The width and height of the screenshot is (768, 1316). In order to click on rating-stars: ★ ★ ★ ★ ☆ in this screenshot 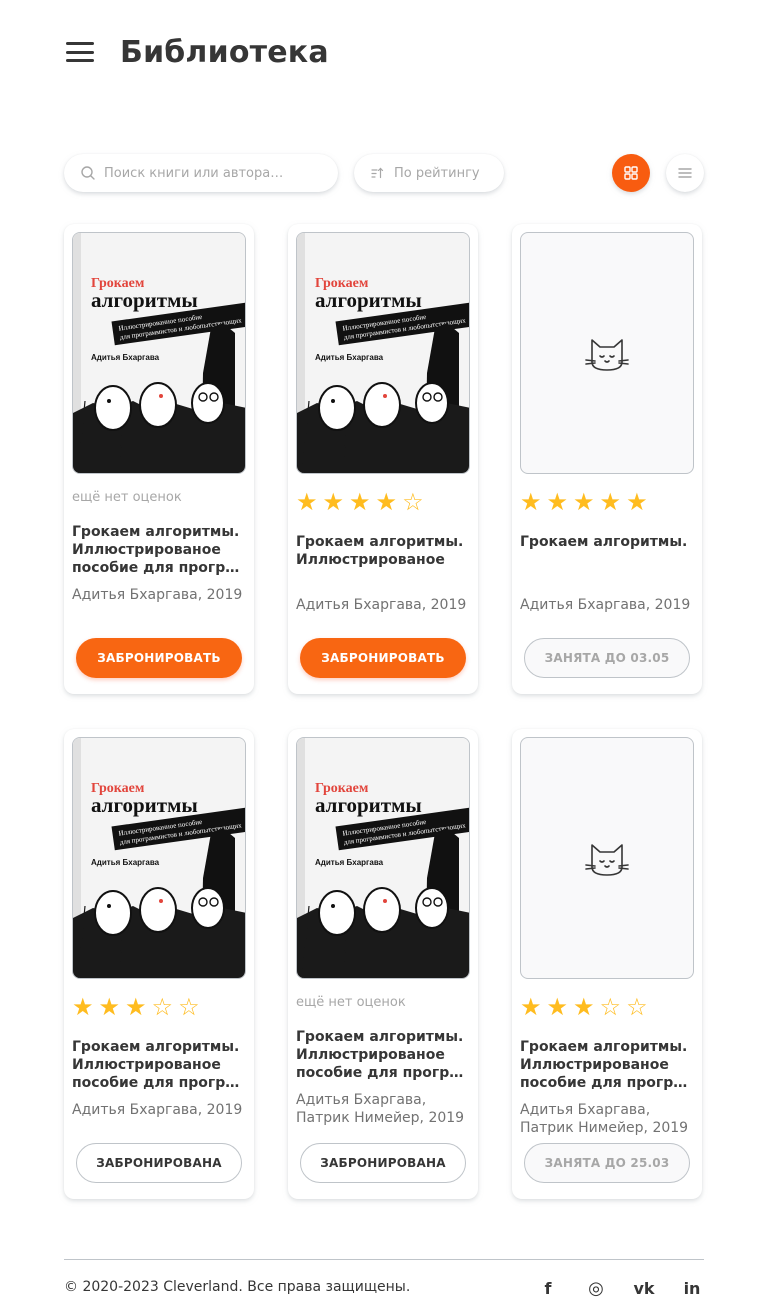, I will do `click(362, 502)`.